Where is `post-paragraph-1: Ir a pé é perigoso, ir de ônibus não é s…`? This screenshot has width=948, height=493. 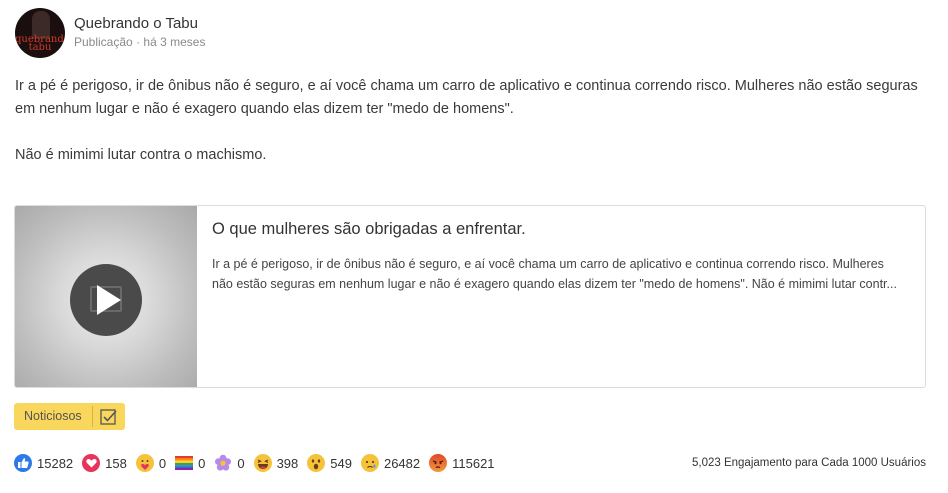
post-paragraph-1: Ir a pé é perigoso, ir de ônibus não é s… is located at coordinates (466, 97).